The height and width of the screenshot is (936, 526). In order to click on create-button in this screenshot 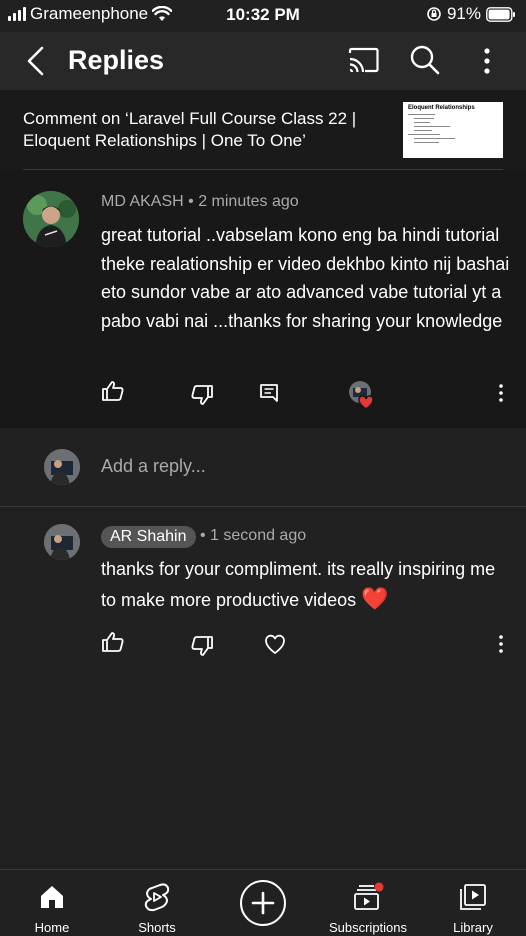, I will do `click(263, 903)`.